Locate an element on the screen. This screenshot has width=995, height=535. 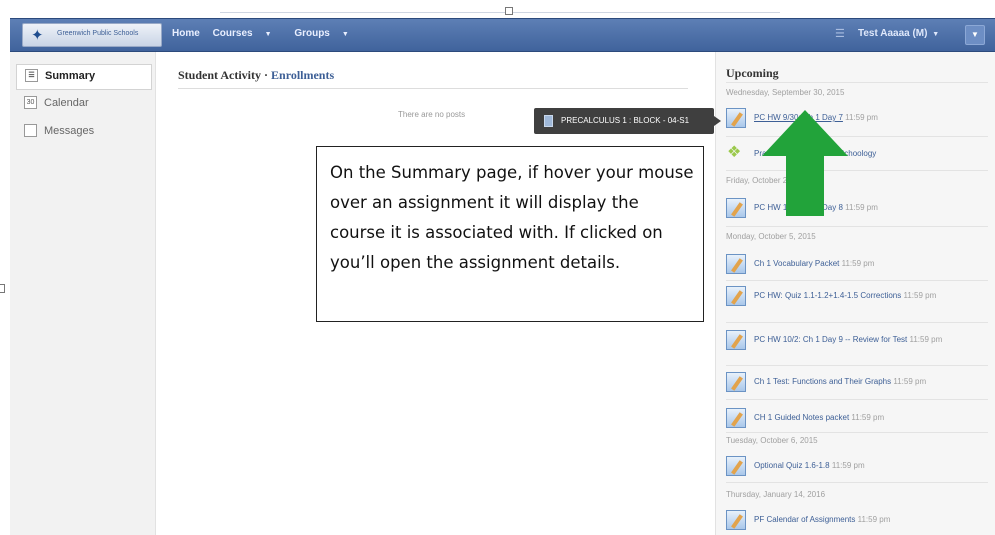
assignment-name: Ch 1 Test: Functions and Their Graphs is located at coordinates (822, 381).